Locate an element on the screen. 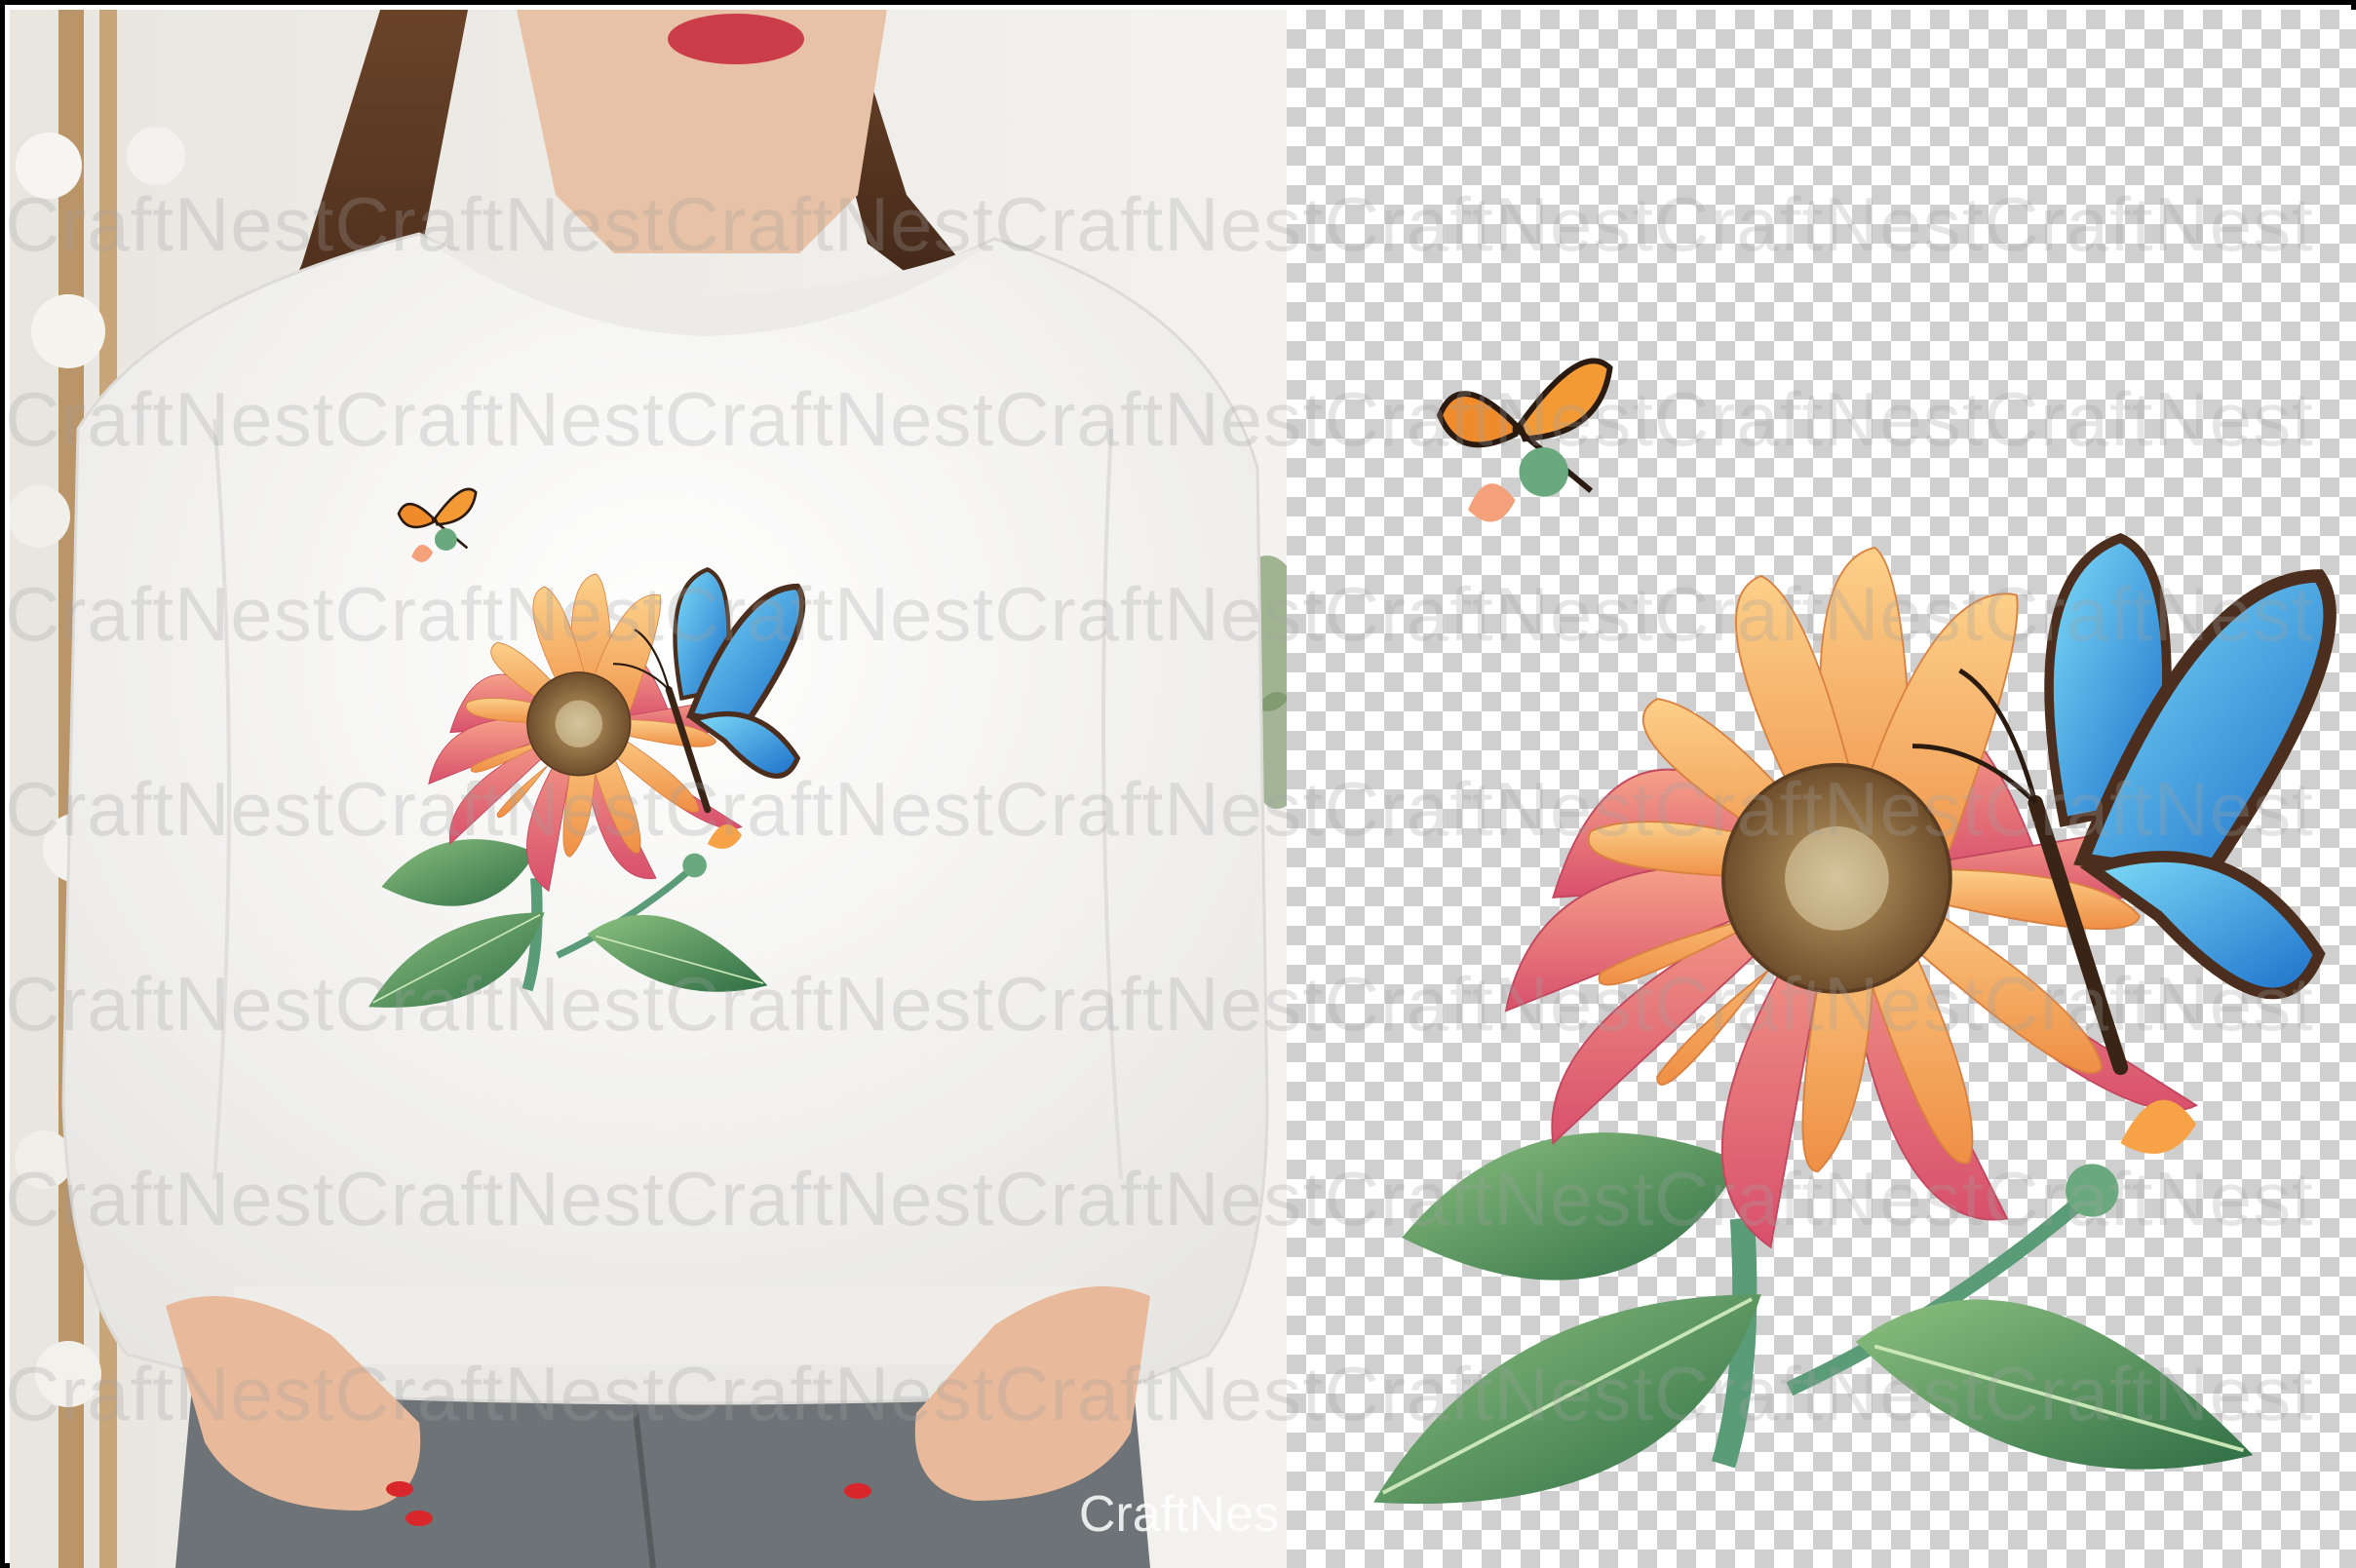 The image size is (2356, 1568). lips is located at coordinates (736, 39).